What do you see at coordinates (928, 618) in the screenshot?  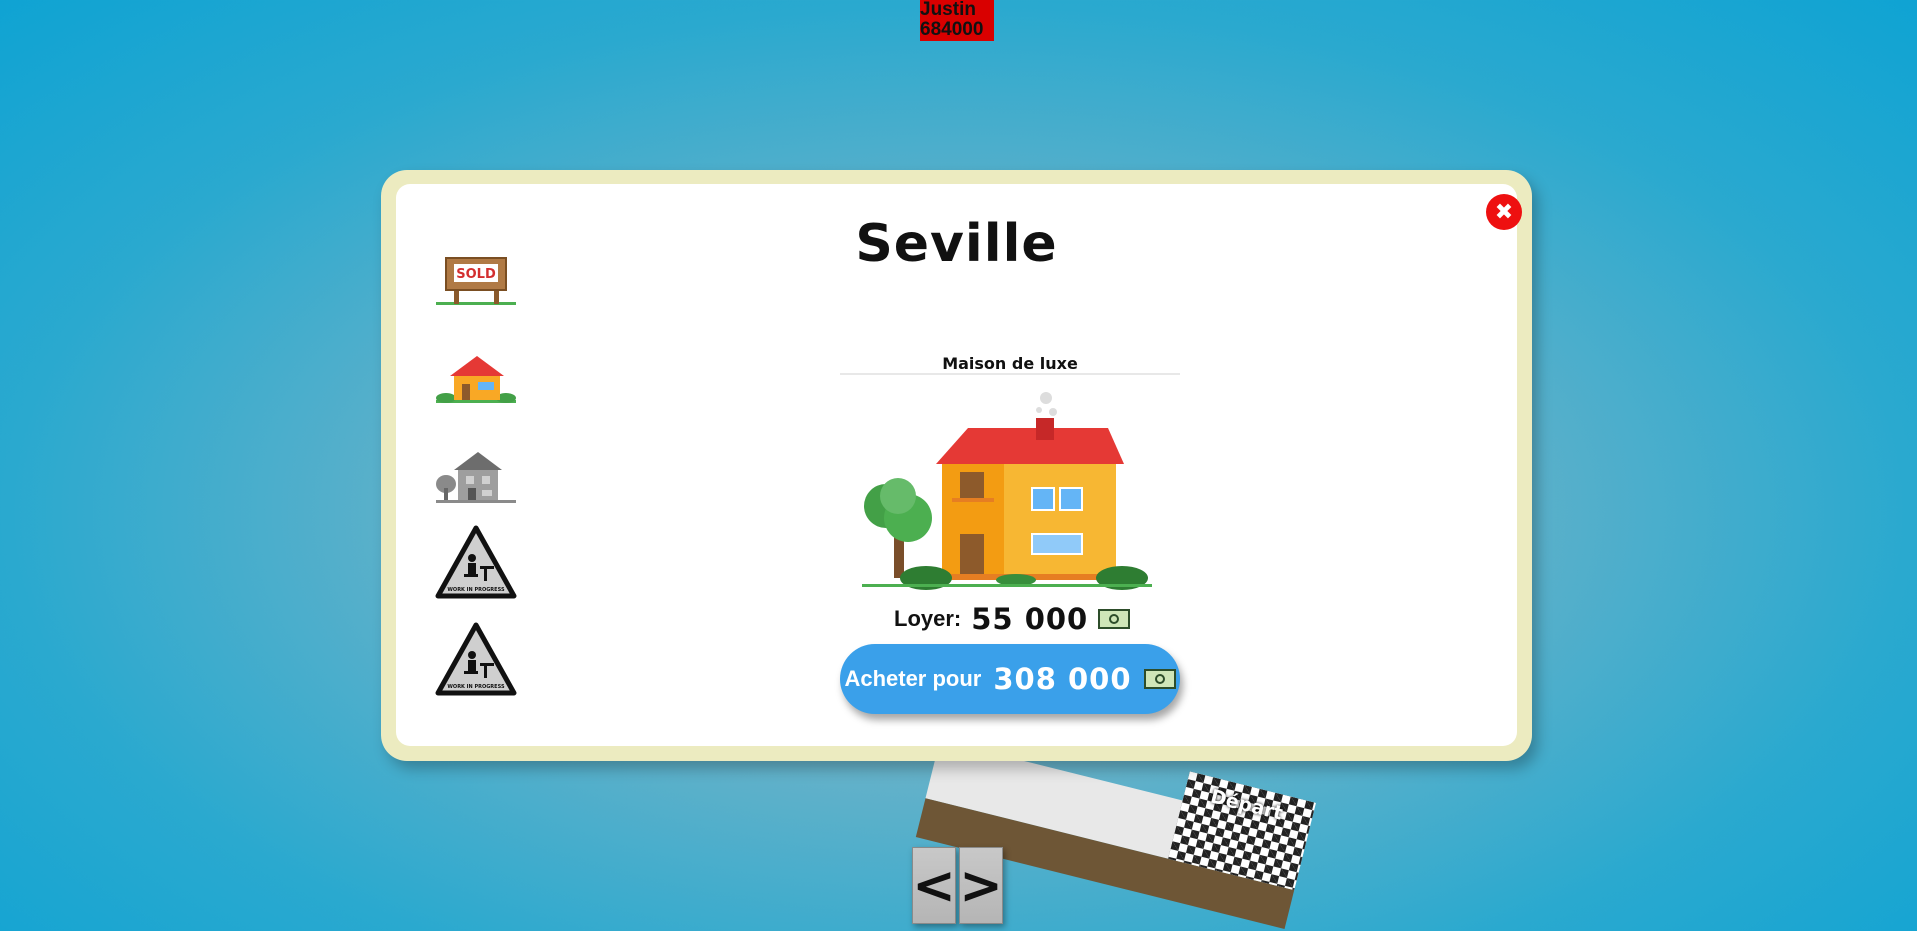 I see `rent-label: Loyer:` at bounding box center [928, 618].